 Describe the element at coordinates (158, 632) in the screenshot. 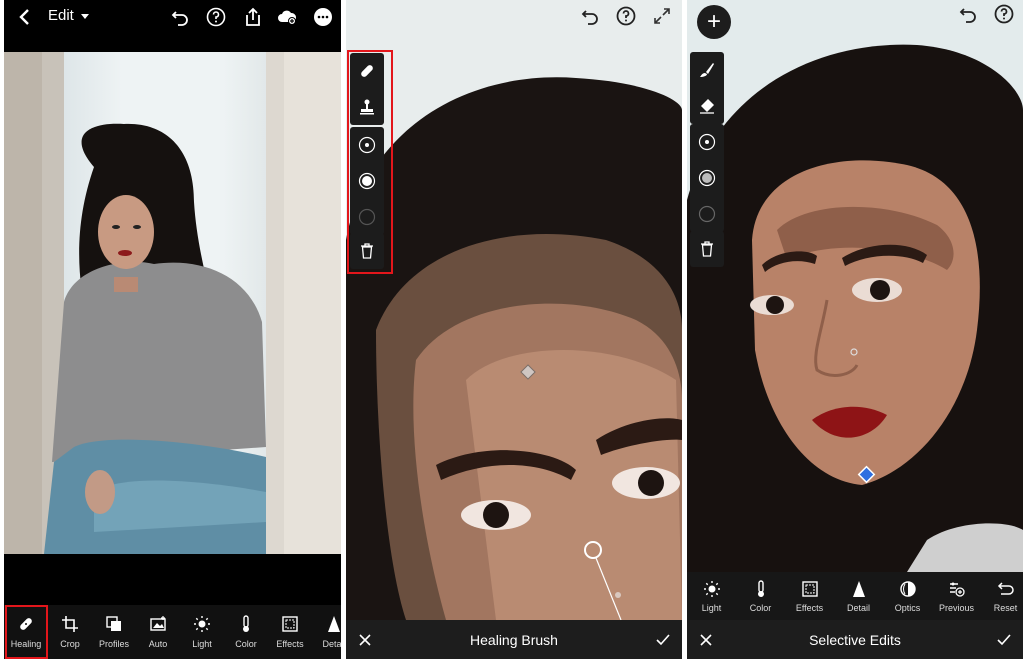

I see `tool-auto: Auto` at that location.